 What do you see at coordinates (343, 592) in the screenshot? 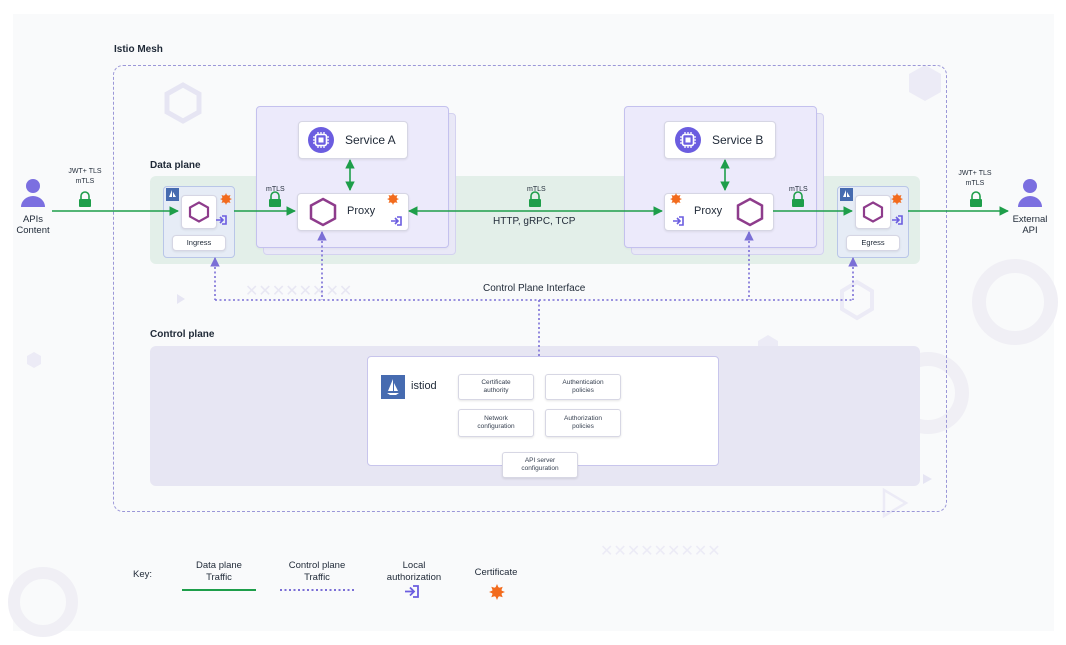
I see `key-swatches` at bounding box center [343, 592].